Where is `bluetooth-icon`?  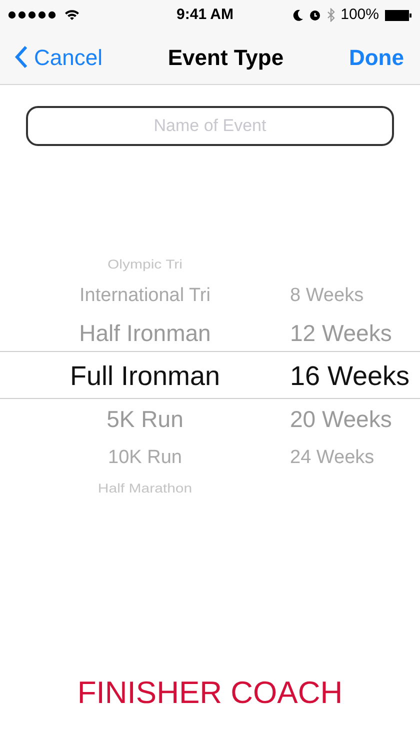 bluetooth-icon is located at coordinates (330, 15).